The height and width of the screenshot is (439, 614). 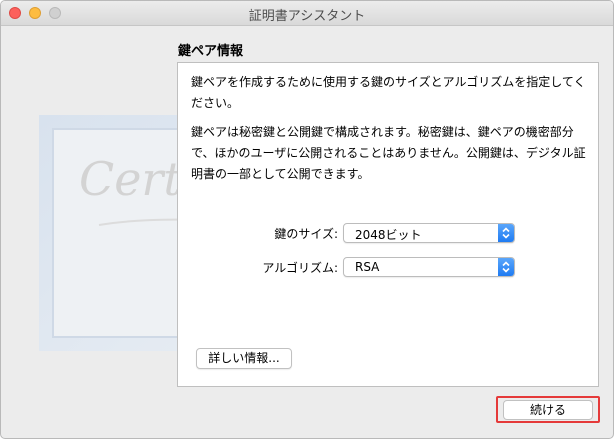 I want to click on algorithm-select: RSA, so click(x=429, y=267).